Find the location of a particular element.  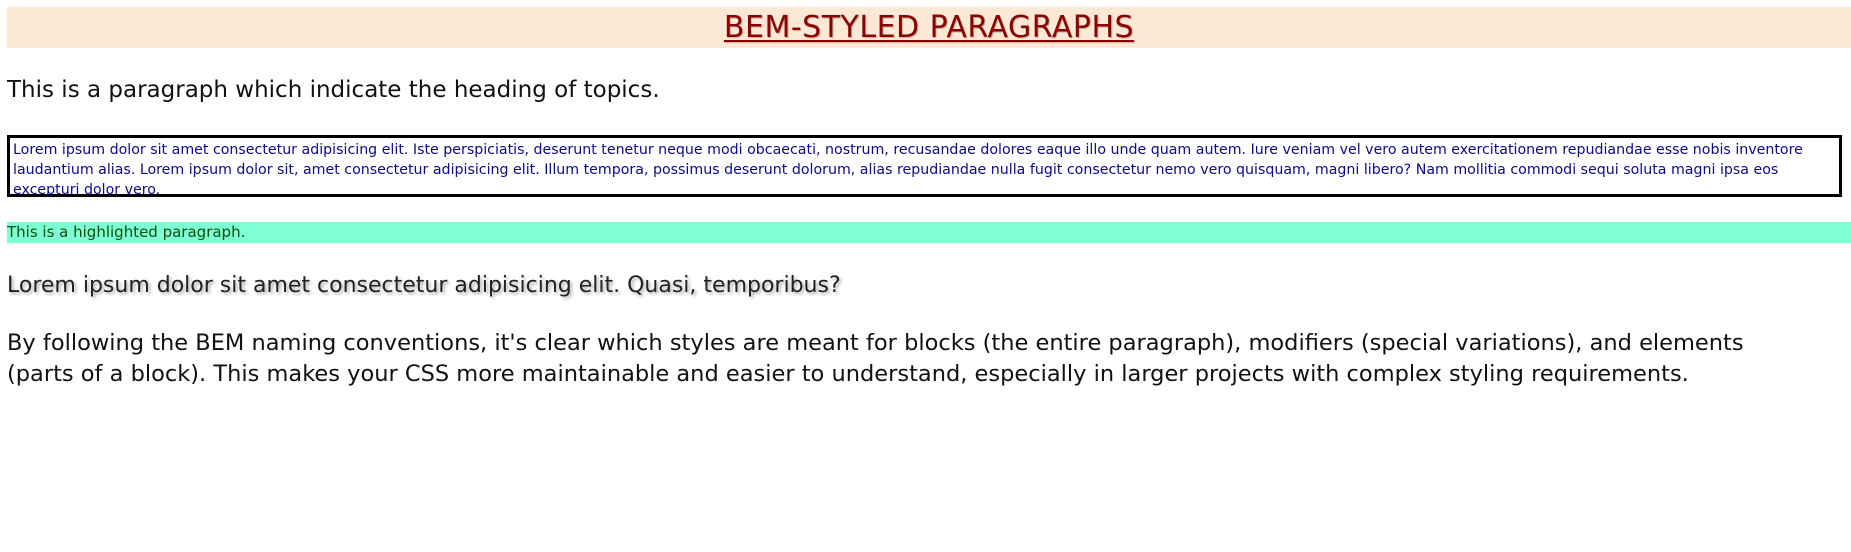

highlighted-paragraph: This is a highlighted paragraph. is located at coordinates (929, 232).